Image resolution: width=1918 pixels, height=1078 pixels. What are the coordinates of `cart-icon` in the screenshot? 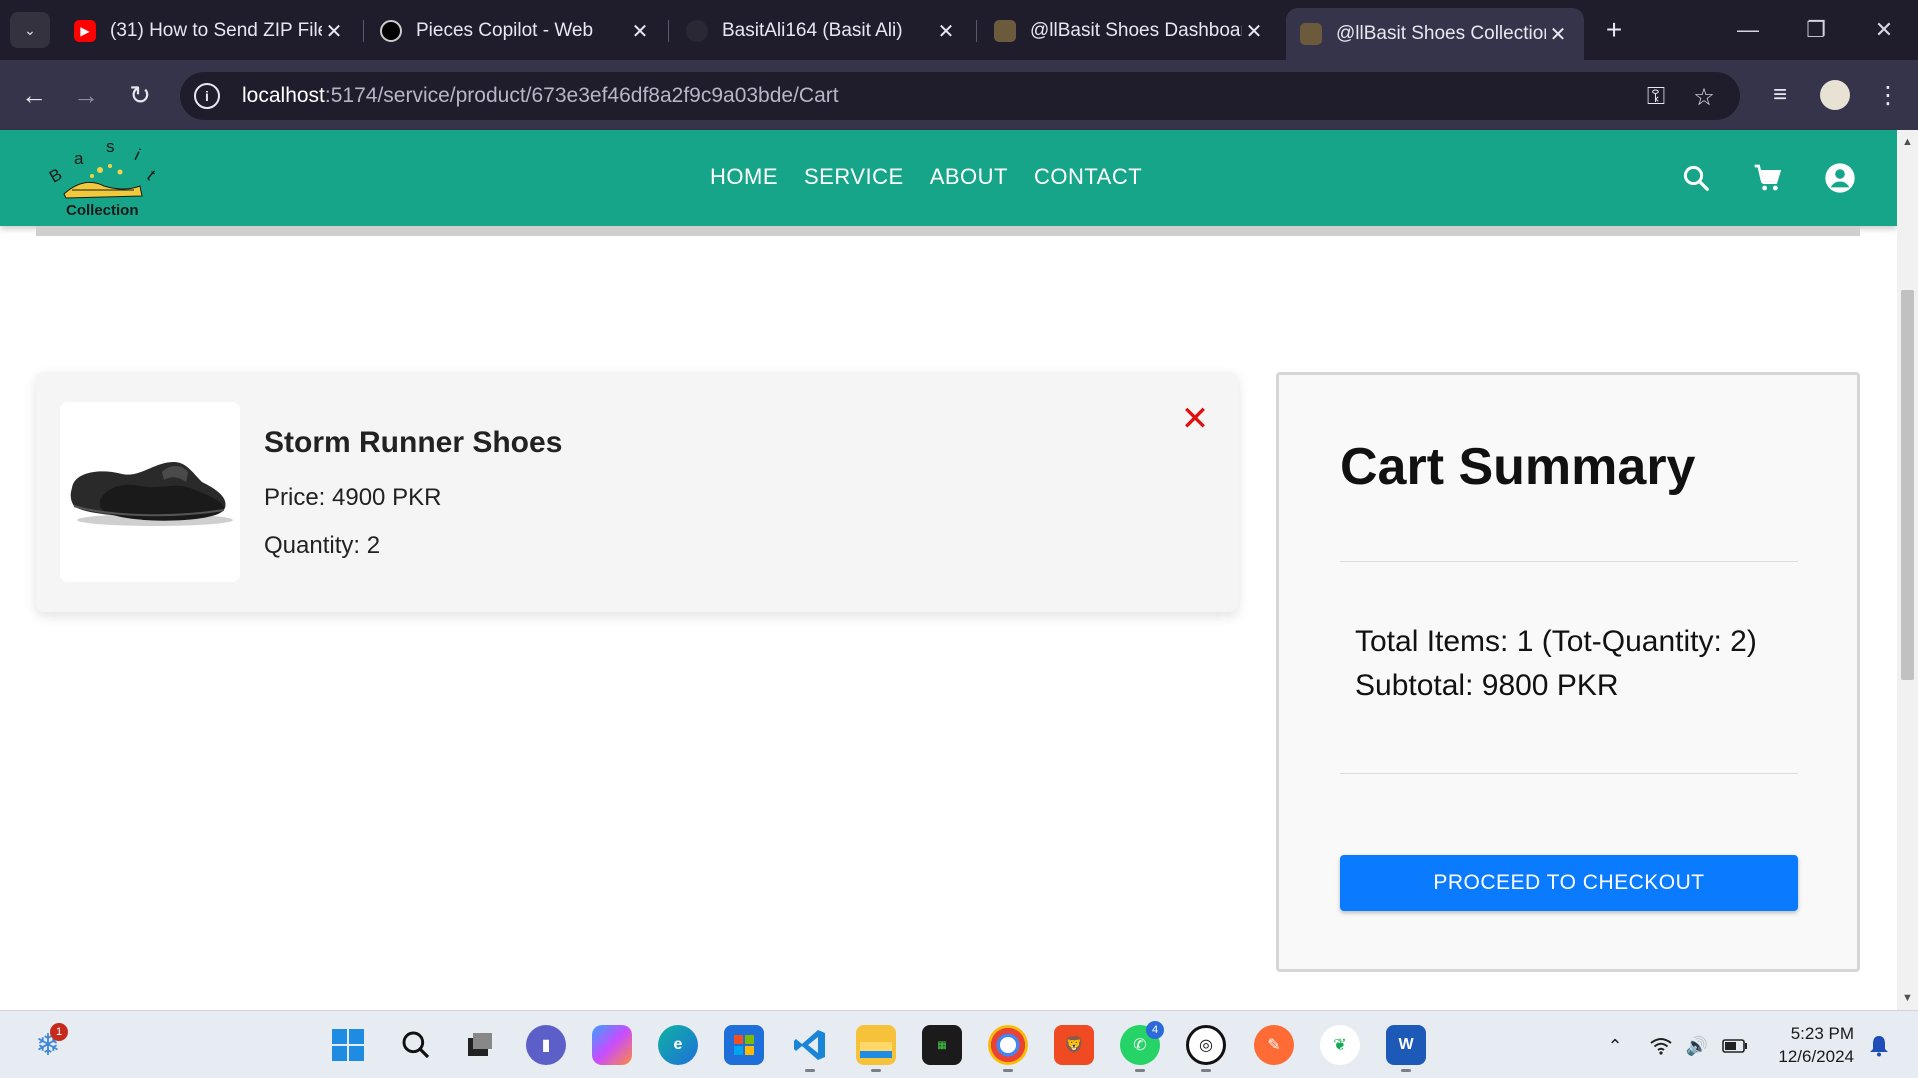 It's located at (1768, 178).